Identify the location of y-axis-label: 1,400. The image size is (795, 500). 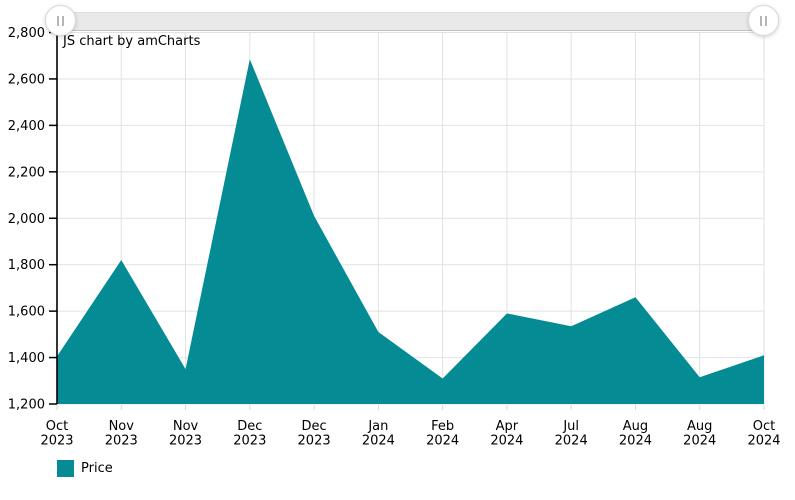
(26, 358).